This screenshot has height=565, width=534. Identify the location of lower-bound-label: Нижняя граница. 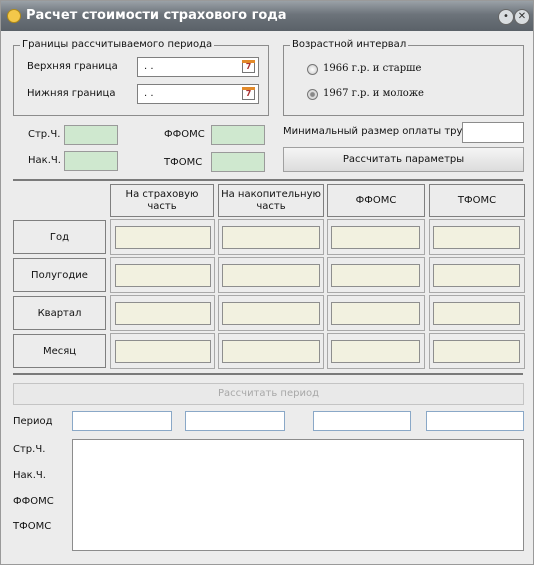
(71, 93).